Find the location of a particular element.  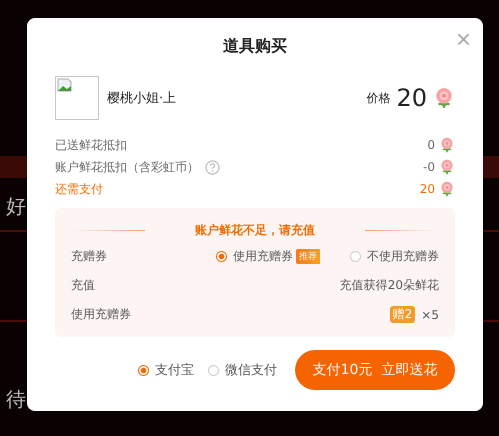

coupon-option: 不使用充赠券 is located at coordinates (394, 256).